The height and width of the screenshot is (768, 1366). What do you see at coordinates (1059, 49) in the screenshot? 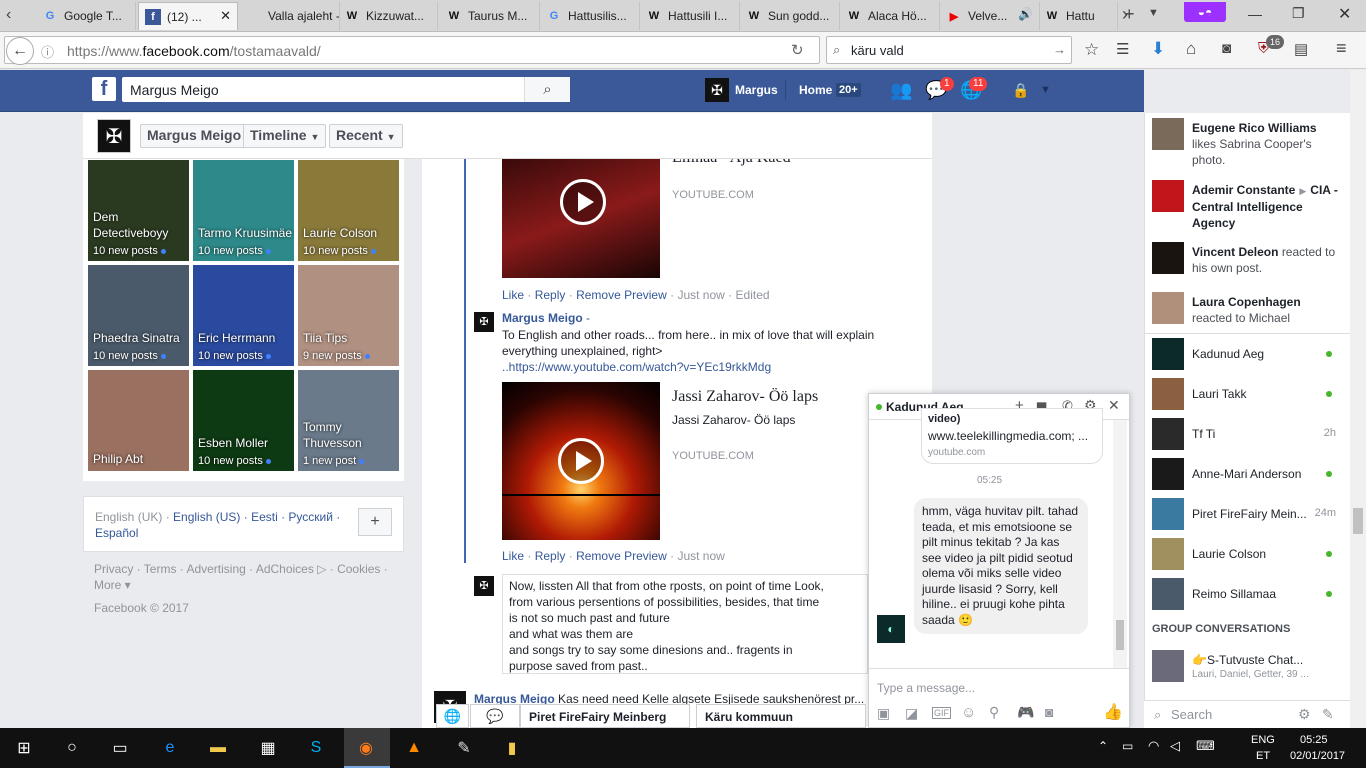
I see `search-go-icon: →` at bounding box center [1059, 49].